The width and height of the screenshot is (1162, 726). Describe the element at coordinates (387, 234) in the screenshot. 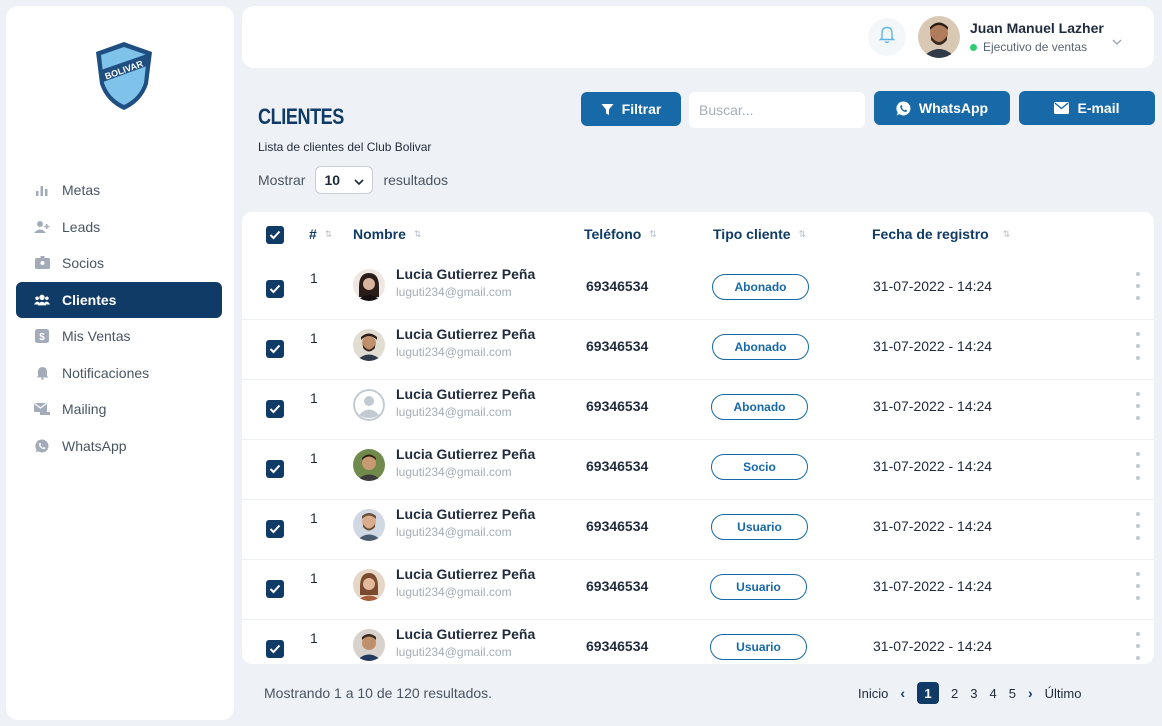

I see `column-header-name: Nombre ⇅` at that location.